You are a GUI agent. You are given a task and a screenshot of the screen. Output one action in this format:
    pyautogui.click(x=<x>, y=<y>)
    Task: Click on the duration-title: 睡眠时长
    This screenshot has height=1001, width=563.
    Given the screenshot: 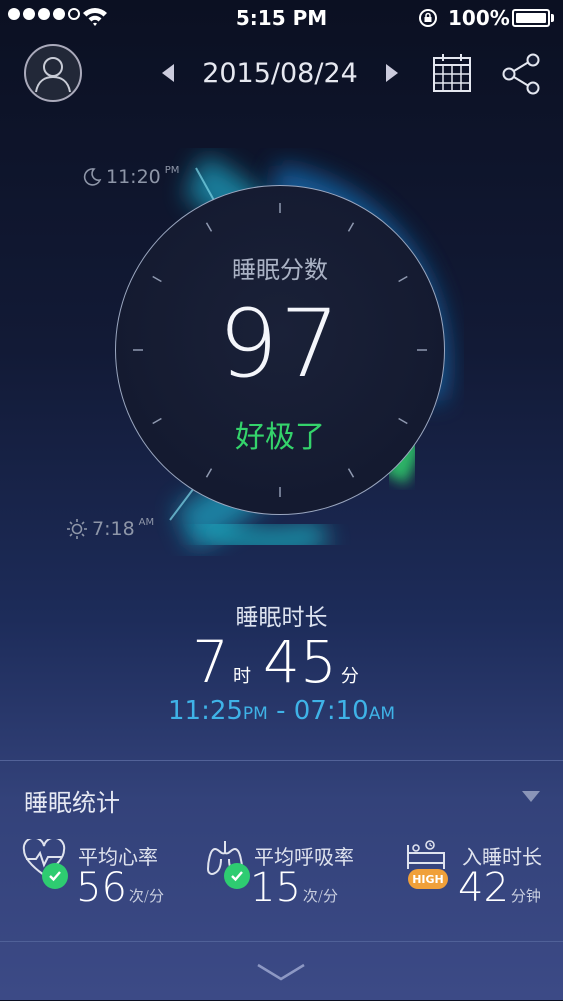 What is the action you would take?
    pyautogui.click(x=281, y=618)
    